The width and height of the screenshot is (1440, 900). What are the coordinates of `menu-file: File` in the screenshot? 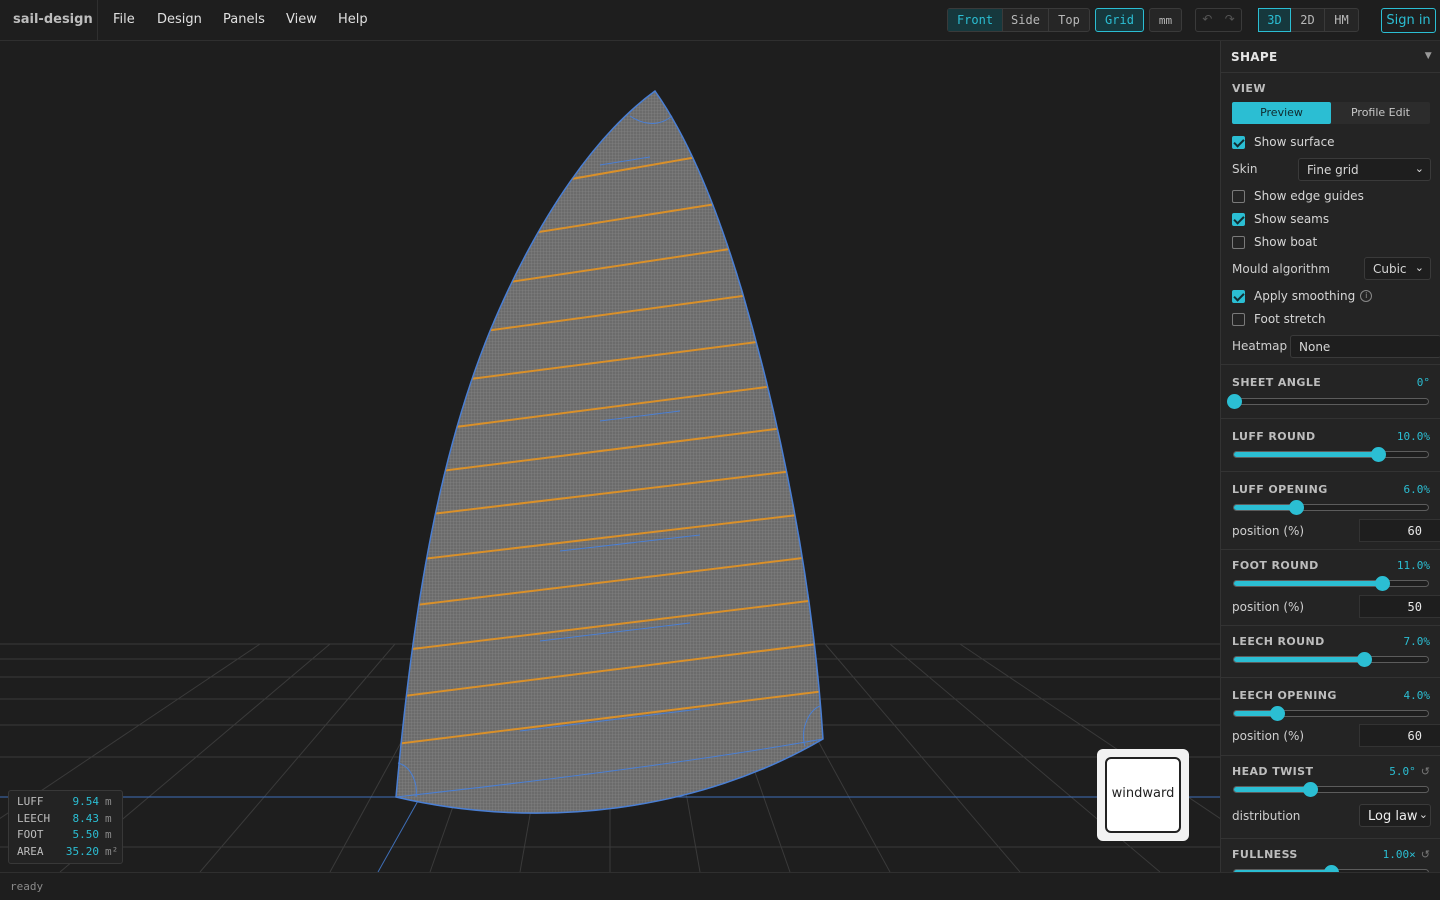 It's located at (124, 19).